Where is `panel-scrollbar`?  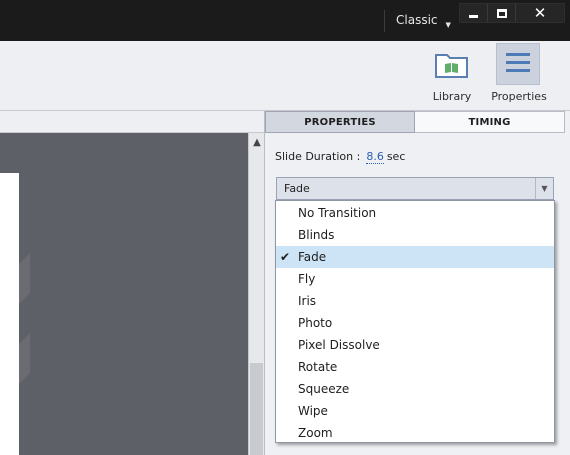
panel-scrollbar is located at coordinates (566, 294).